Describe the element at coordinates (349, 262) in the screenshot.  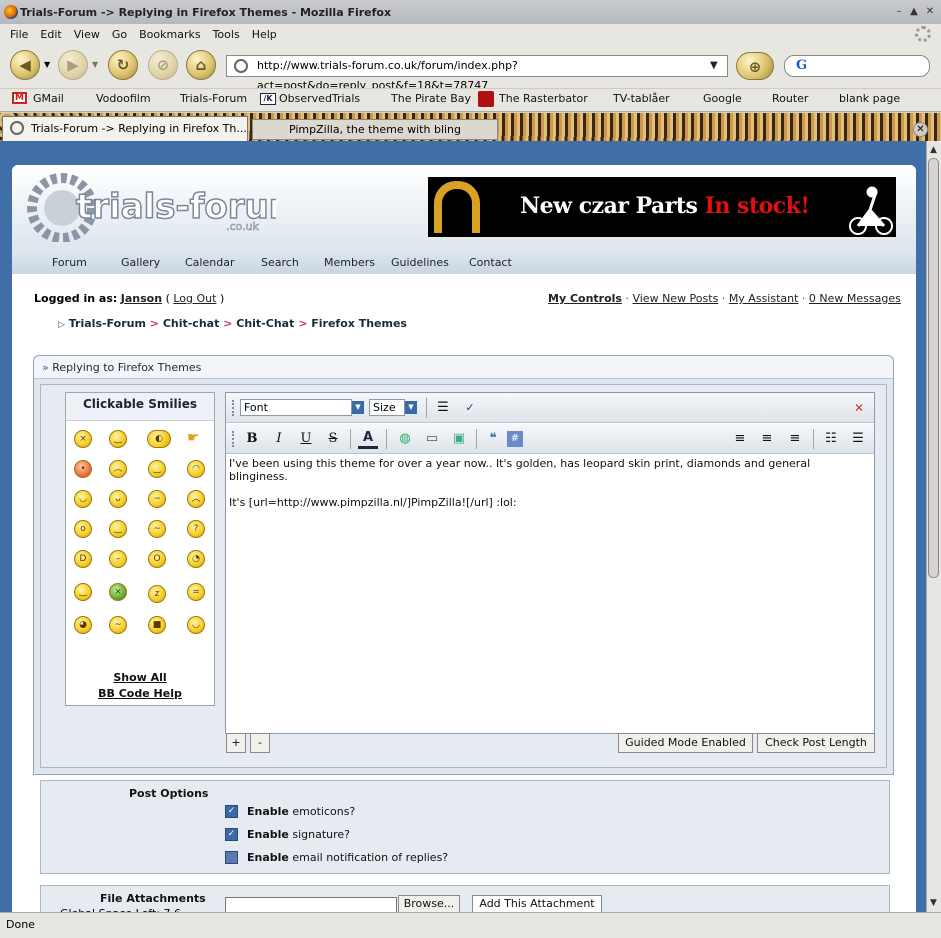
I see `nav-members: Members` at that location.